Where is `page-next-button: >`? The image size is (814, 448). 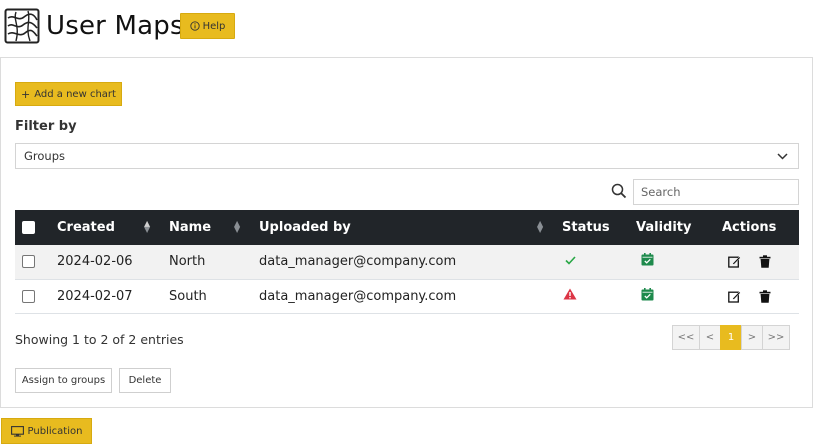 page-next-button: > is located at coordinates (752, 337).